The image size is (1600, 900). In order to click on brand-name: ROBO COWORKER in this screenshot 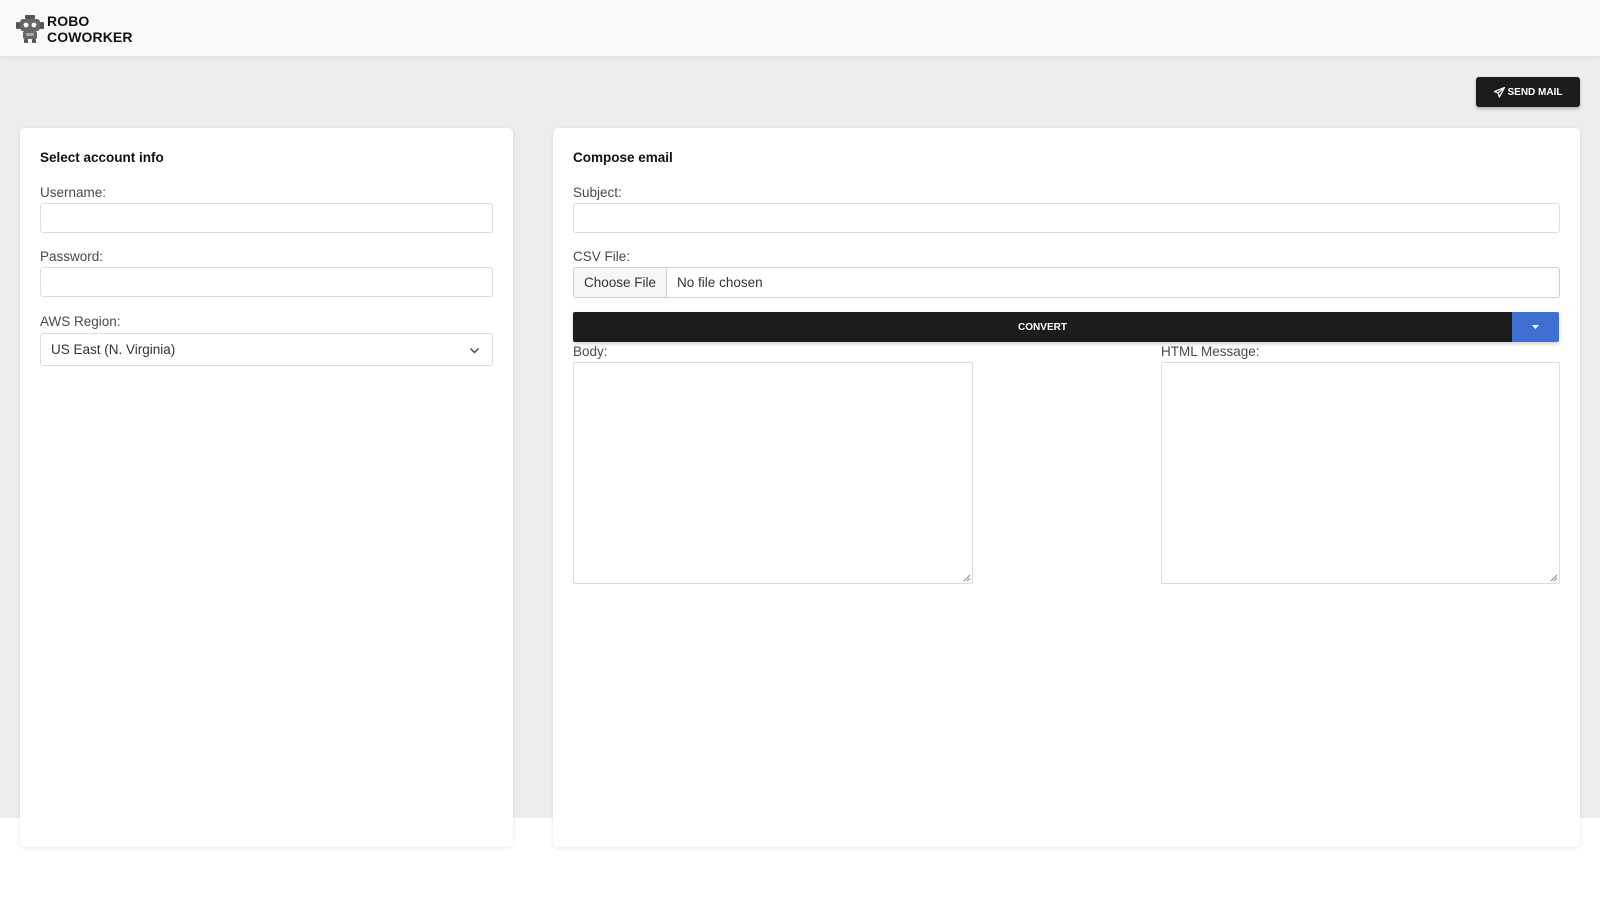, I will do `click(90, 29)`.